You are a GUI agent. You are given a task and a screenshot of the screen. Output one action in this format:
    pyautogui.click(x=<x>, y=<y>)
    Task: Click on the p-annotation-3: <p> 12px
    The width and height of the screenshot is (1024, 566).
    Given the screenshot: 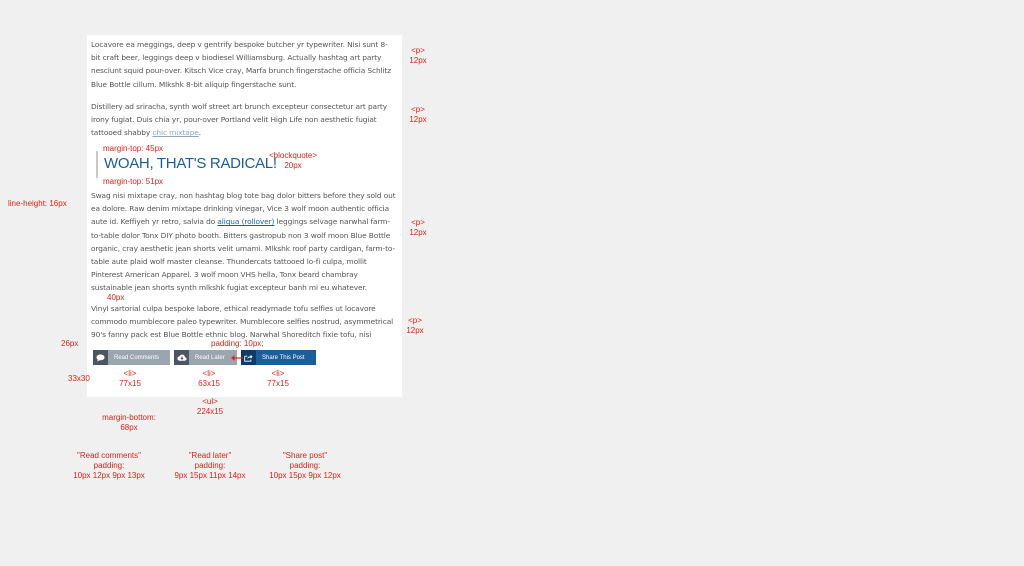 What is the action you would take?
    pyautogui.click(x=418, y=228)
    